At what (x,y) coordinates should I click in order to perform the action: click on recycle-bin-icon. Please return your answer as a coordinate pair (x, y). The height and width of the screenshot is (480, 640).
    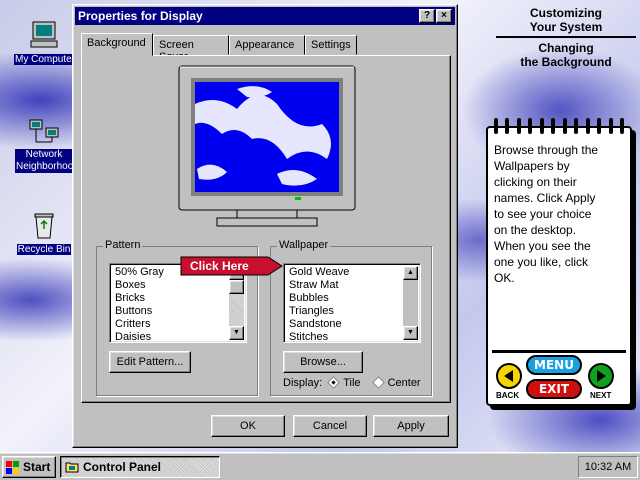
    Looking at the image, I should click on (44, 225).